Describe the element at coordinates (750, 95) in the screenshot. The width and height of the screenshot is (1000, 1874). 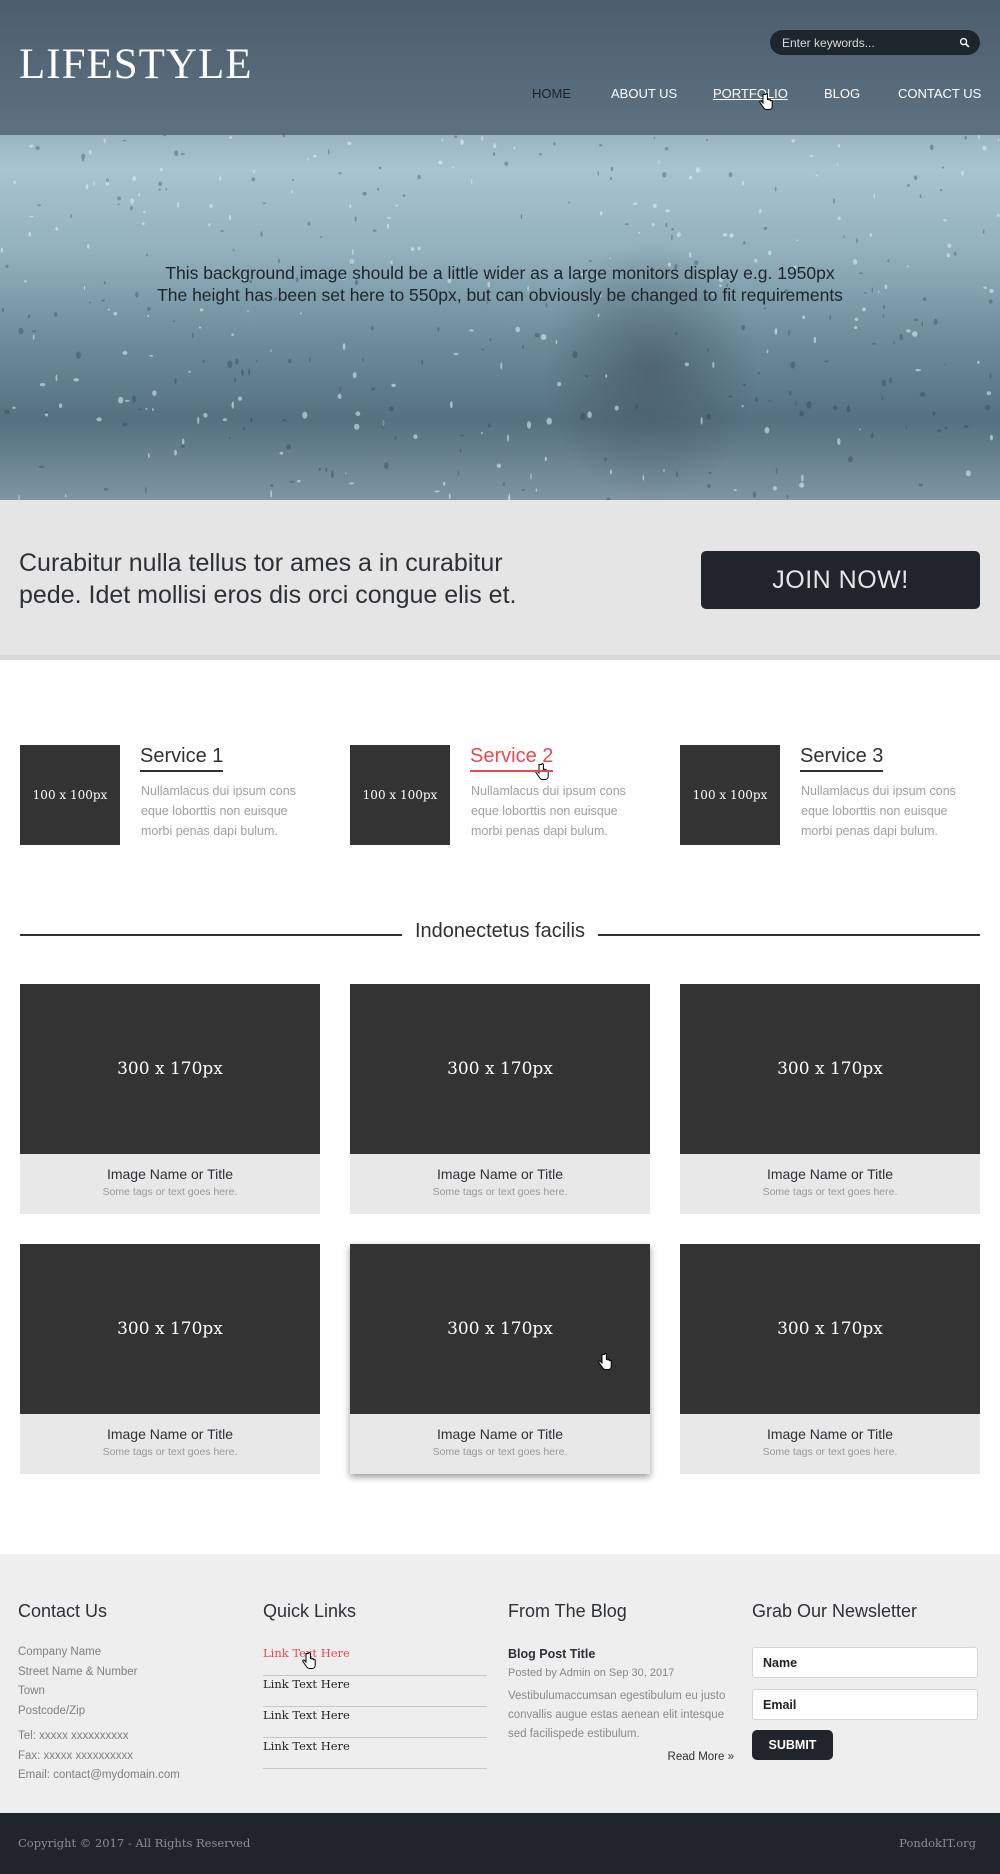
I see `nav-portfolio: PORTFOLIO` at that location.